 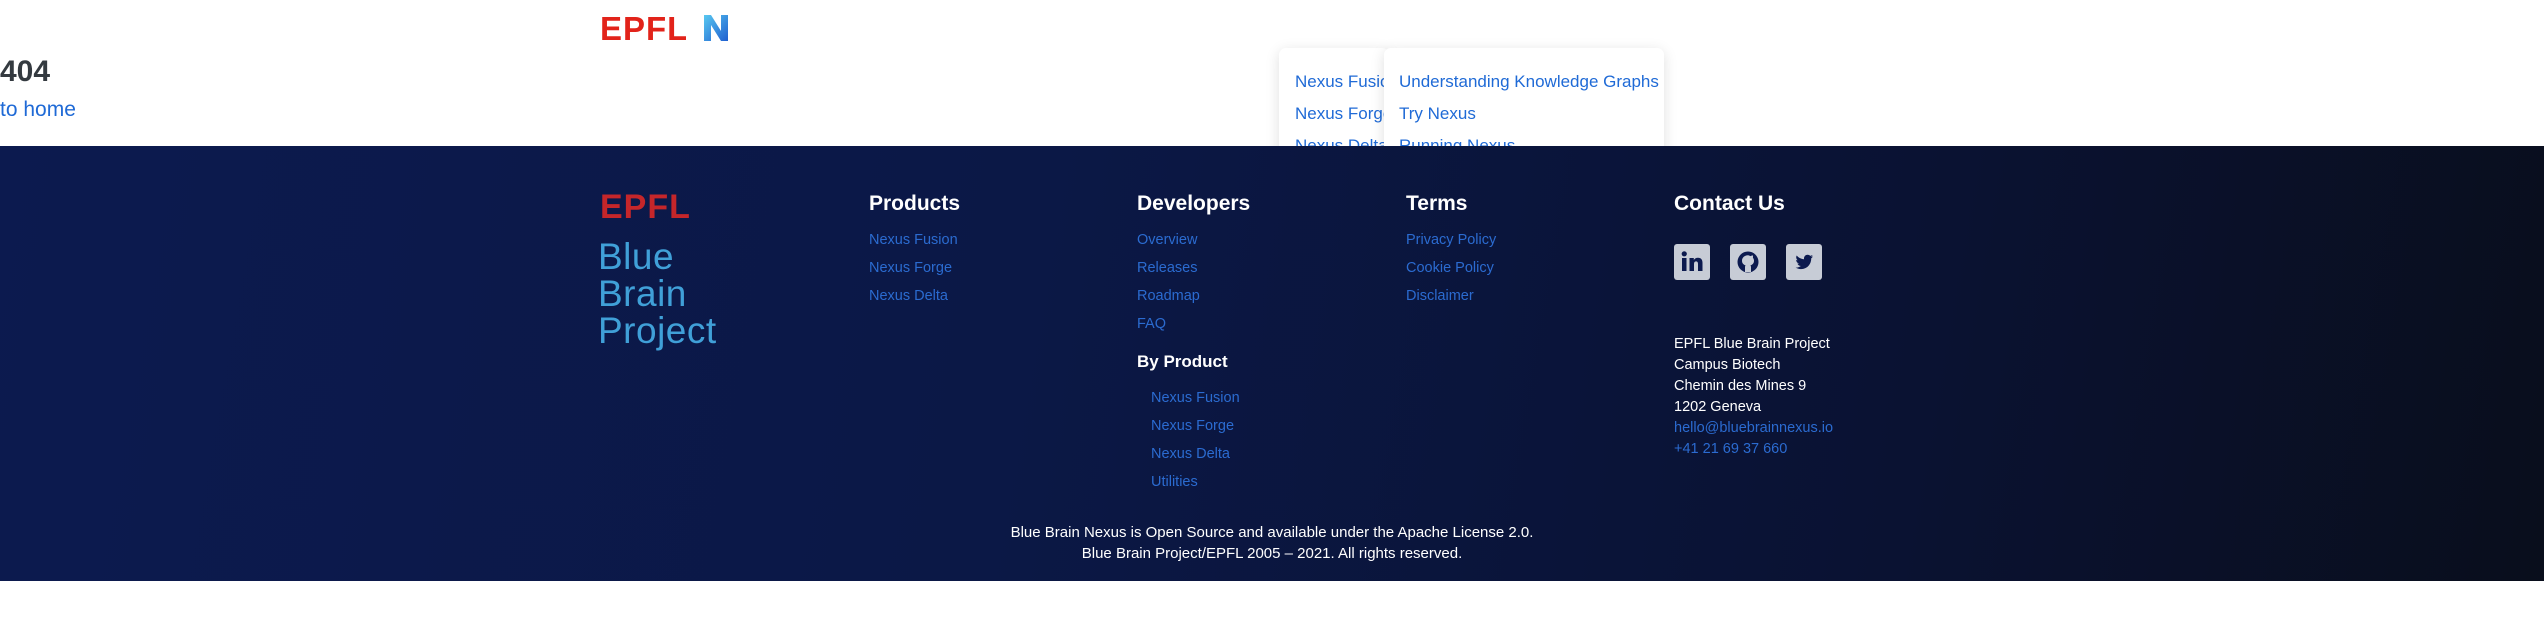 I want to click on home-link: to home, so click(x=38, y=110).